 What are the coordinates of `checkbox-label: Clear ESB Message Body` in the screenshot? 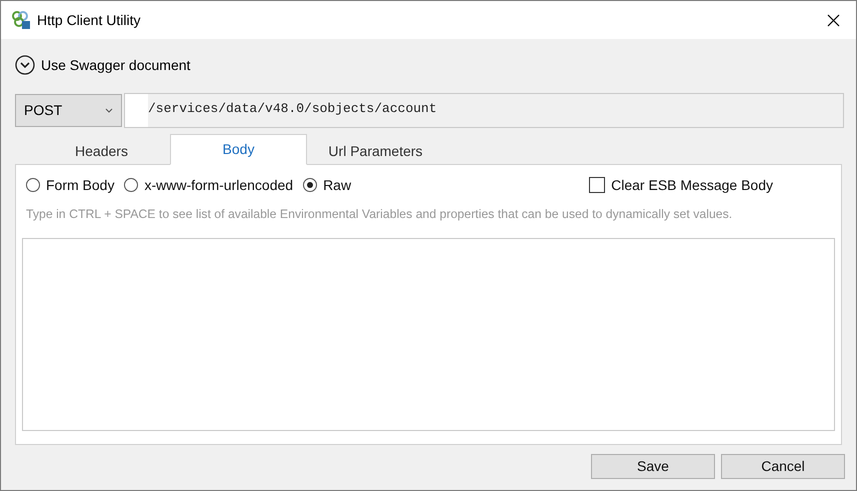 It's located at (692, 185).